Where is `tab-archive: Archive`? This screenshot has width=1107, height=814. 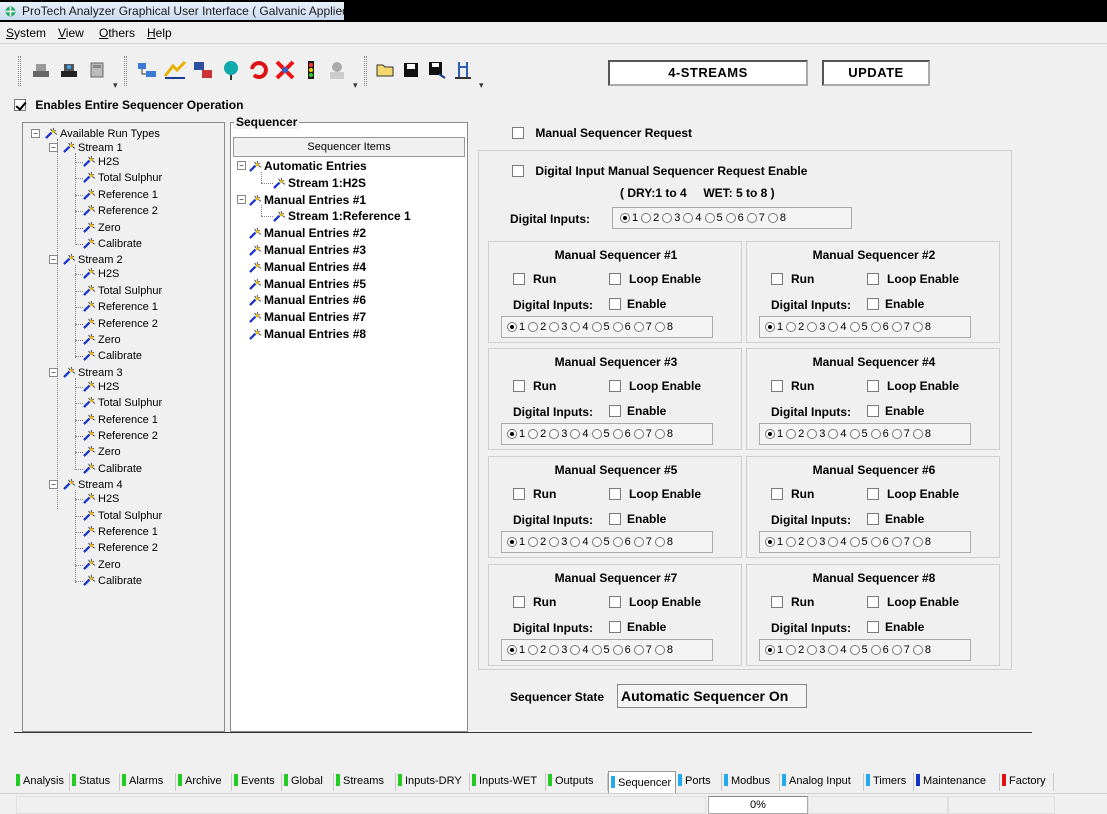 tab-archive: Archive is located at coordinates (204, 782).